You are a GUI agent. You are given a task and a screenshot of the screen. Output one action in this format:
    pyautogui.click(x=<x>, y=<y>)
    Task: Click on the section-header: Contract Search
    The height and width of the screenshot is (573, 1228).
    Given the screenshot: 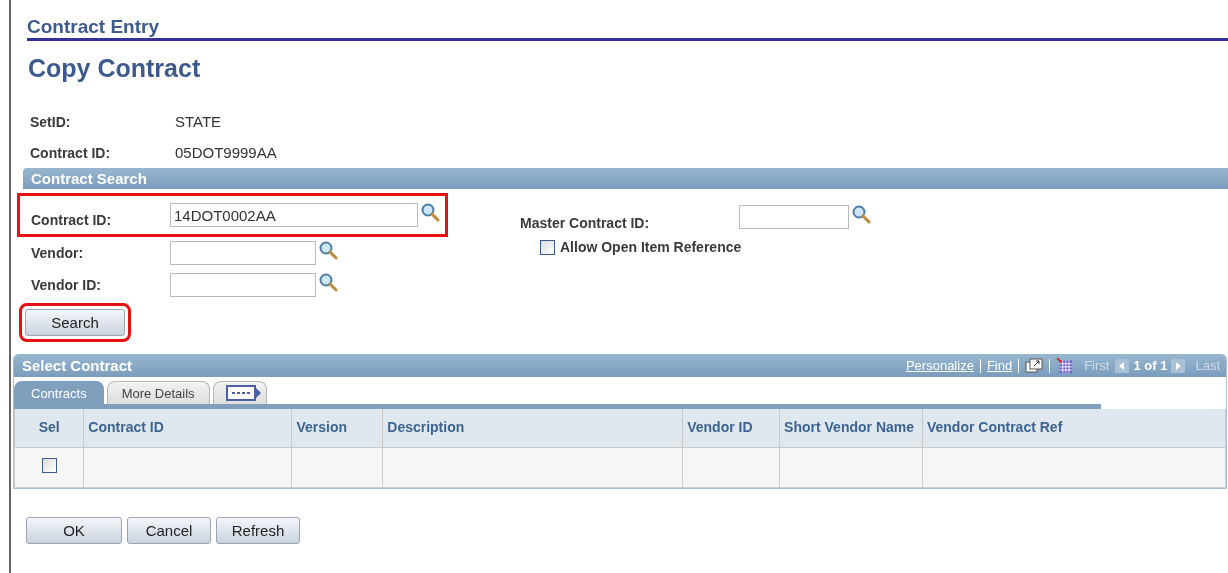 What is the action you would take?
    pyautogui.click(x=625, y=178)
    